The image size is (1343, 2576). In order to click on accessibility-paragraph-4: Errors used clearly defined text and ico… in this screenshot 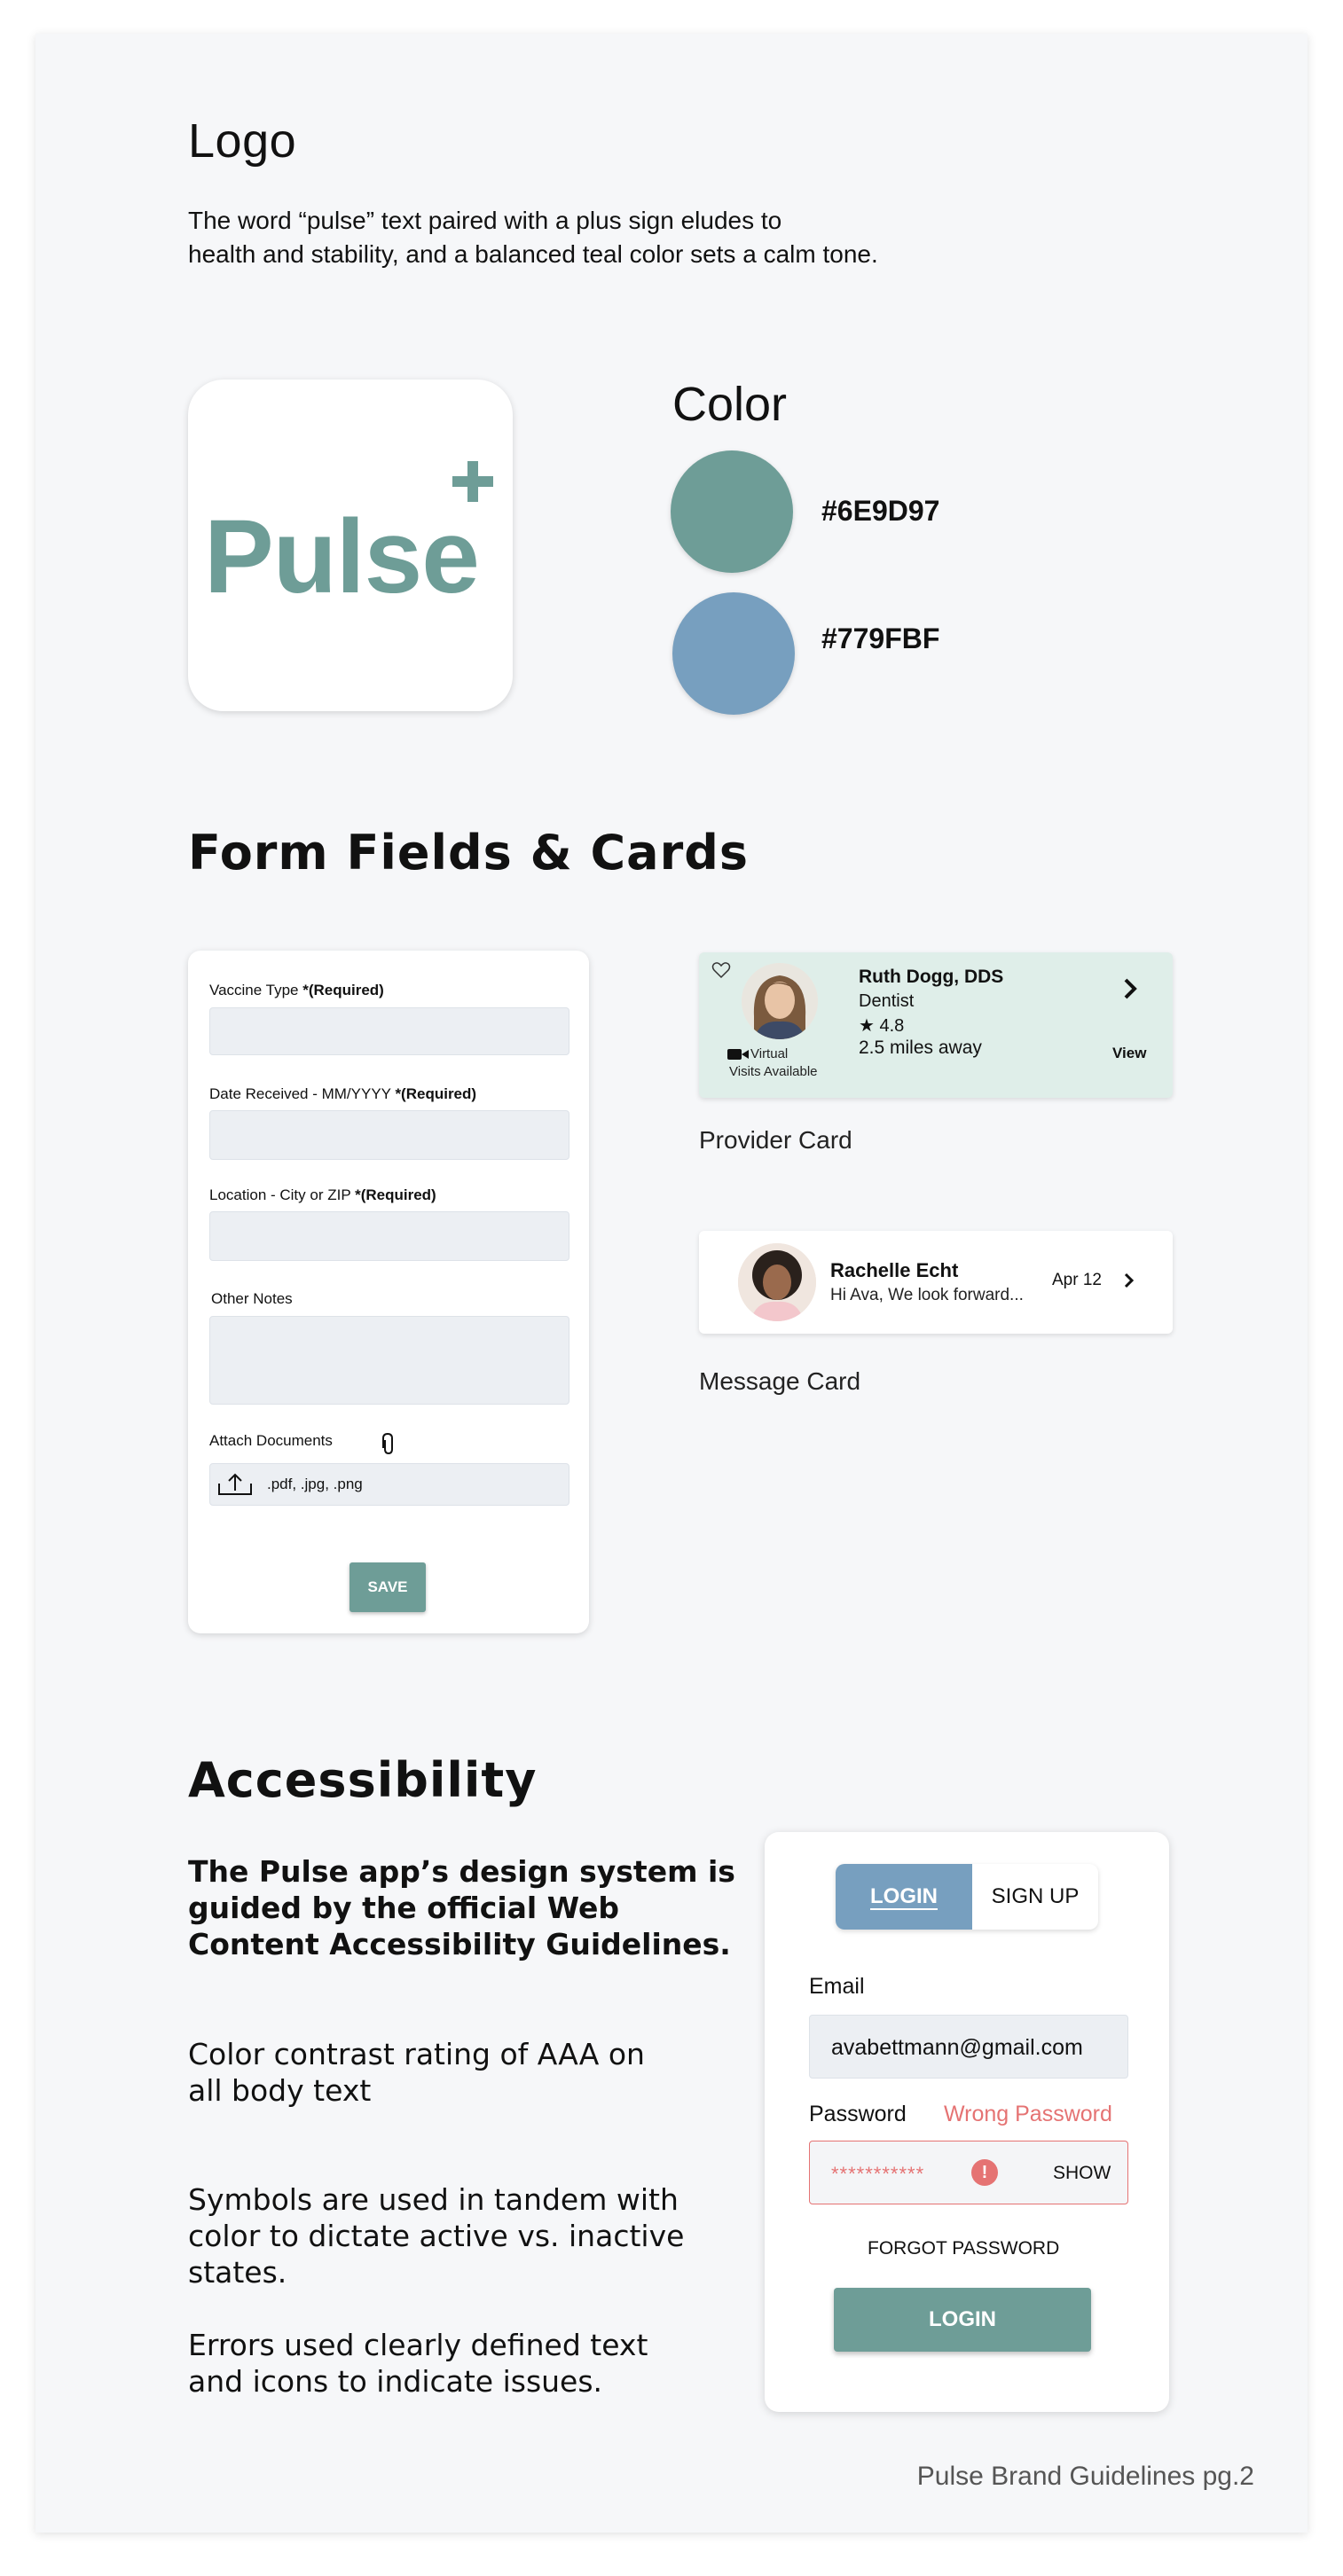, I will do `click(418, 2363)`.